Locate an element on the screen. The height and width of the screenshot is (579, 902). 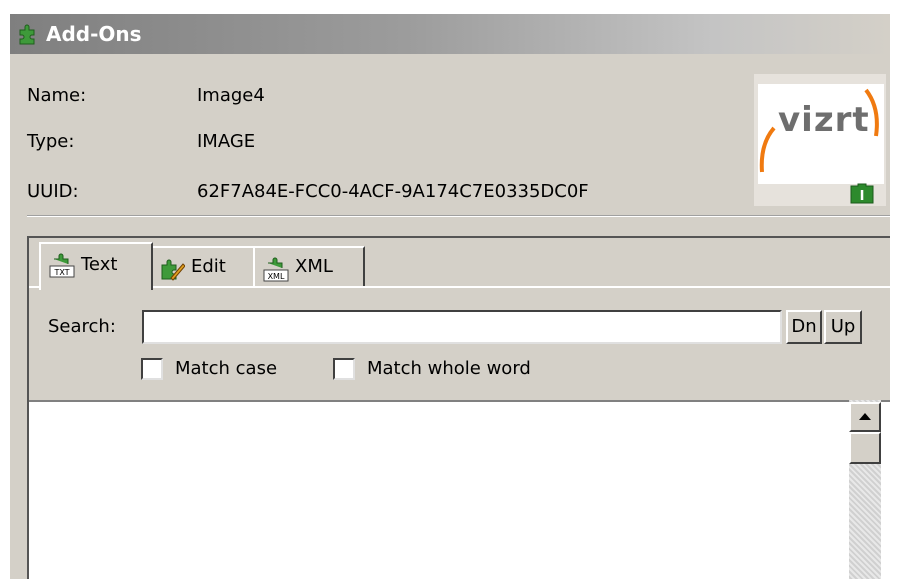
puzzle-edit-icon is located at coordinates (173, 270).